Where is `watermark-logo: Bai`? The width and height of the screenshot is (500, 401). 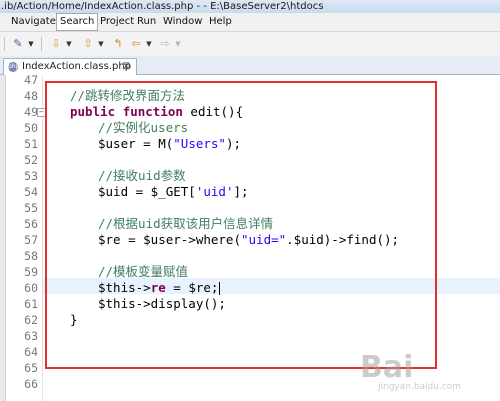
watermark-logo: Bai is located at coordinates (387, 367).